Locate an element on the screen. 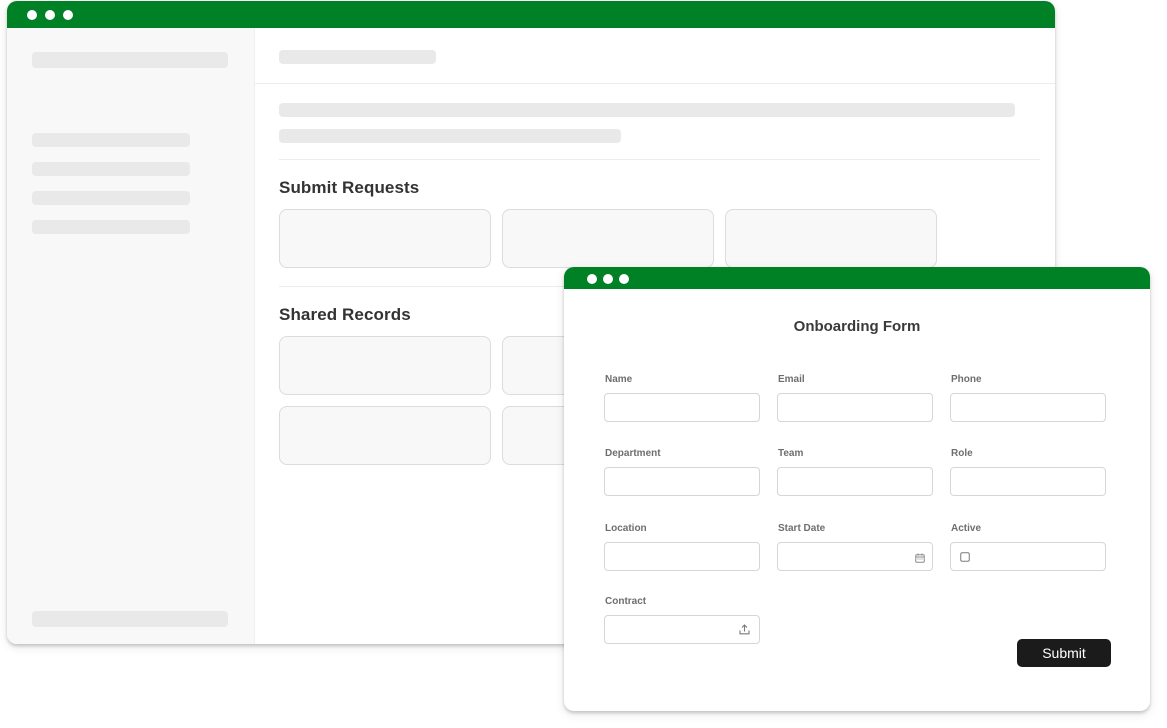  submit-button: Submit is located at coordinates (1064, 653).